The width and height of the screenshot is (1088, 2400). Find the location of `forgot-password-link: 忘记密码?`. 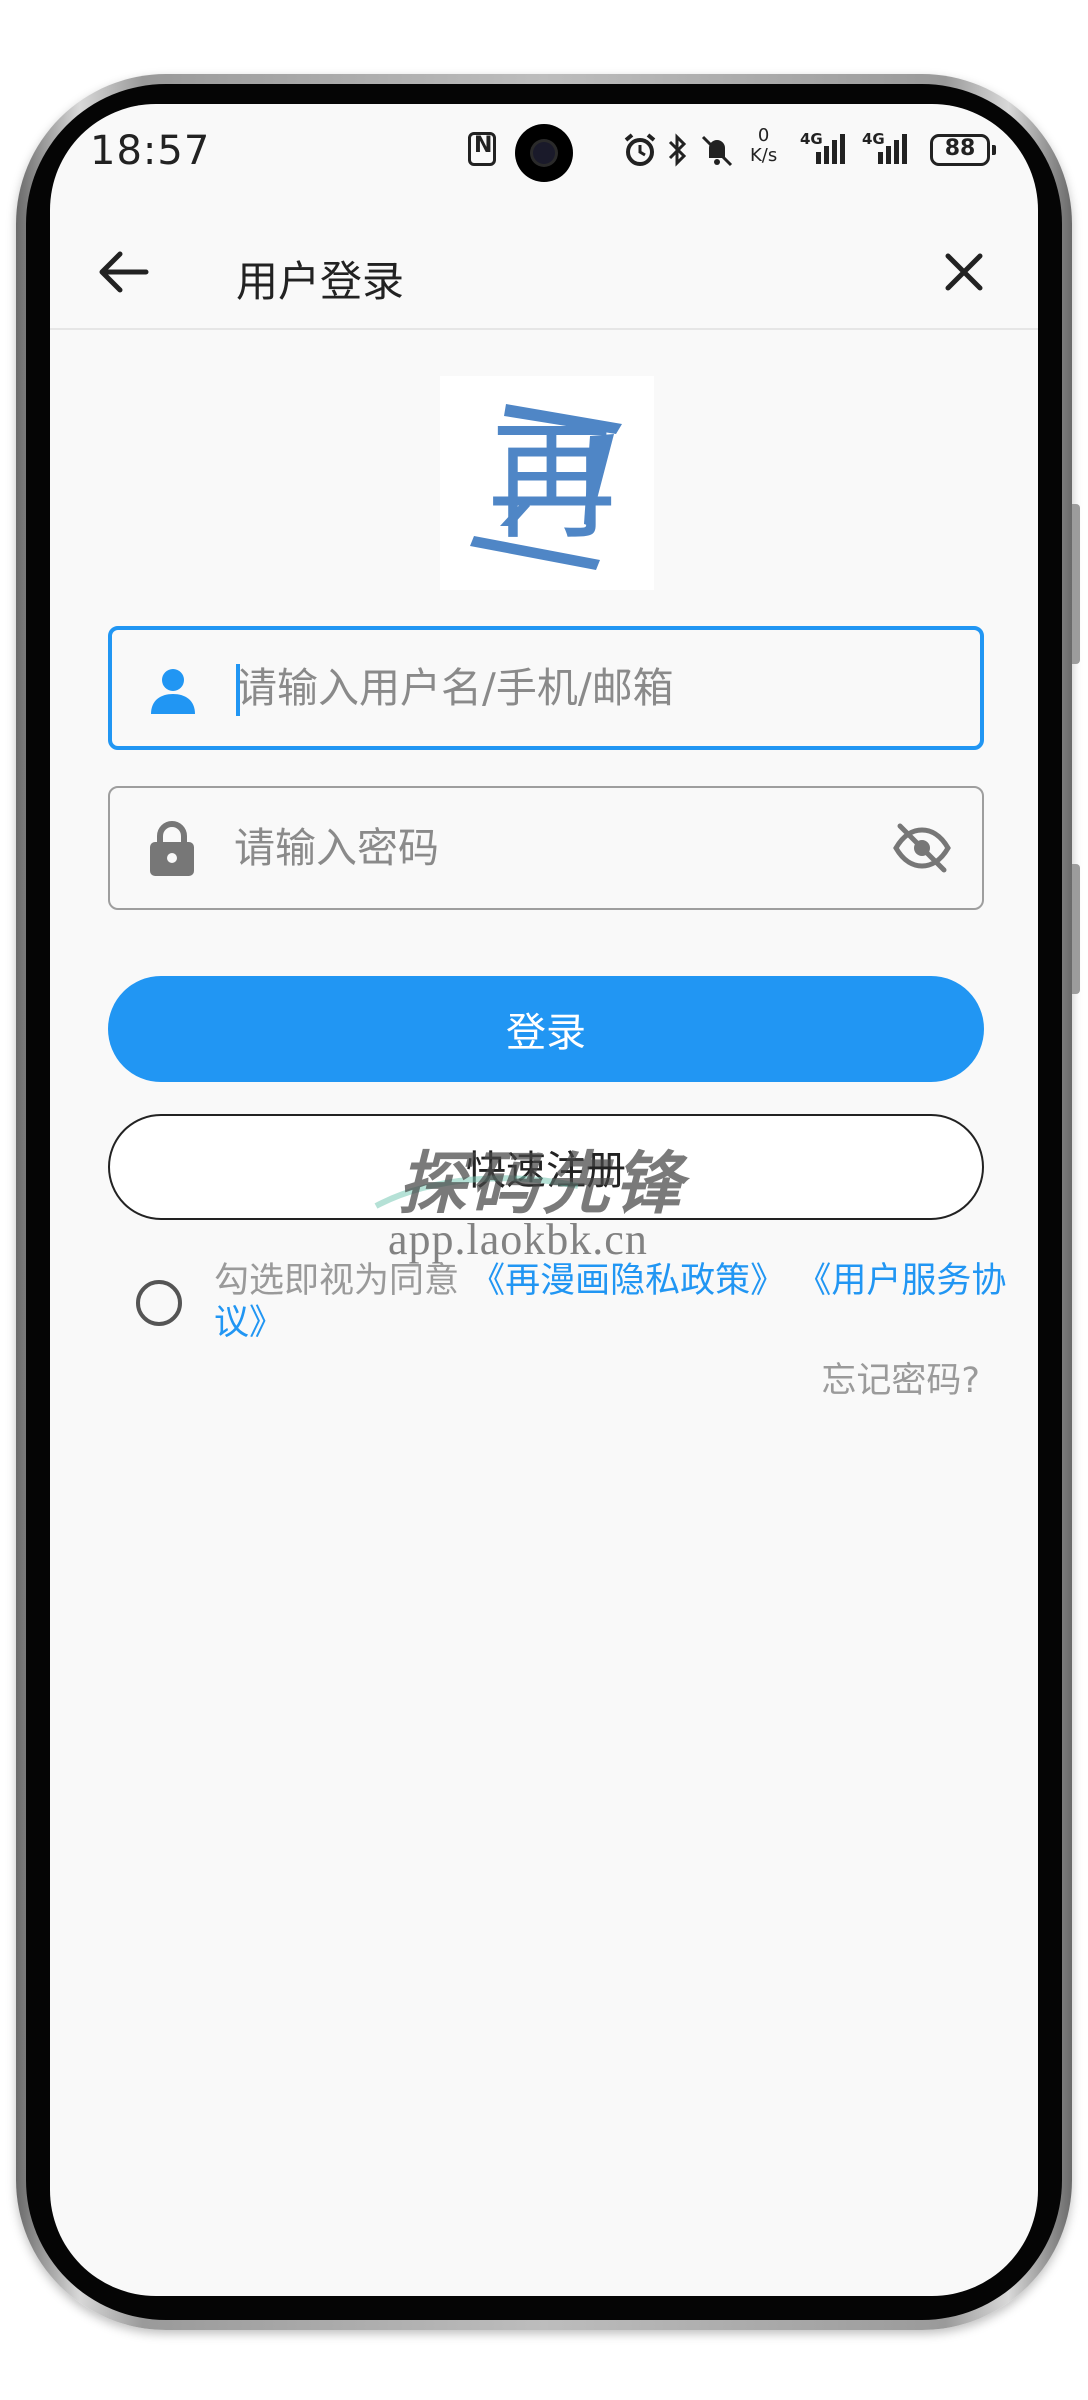

forgot-password-link: 忘记密码? is located at coordinates (900, 1377).